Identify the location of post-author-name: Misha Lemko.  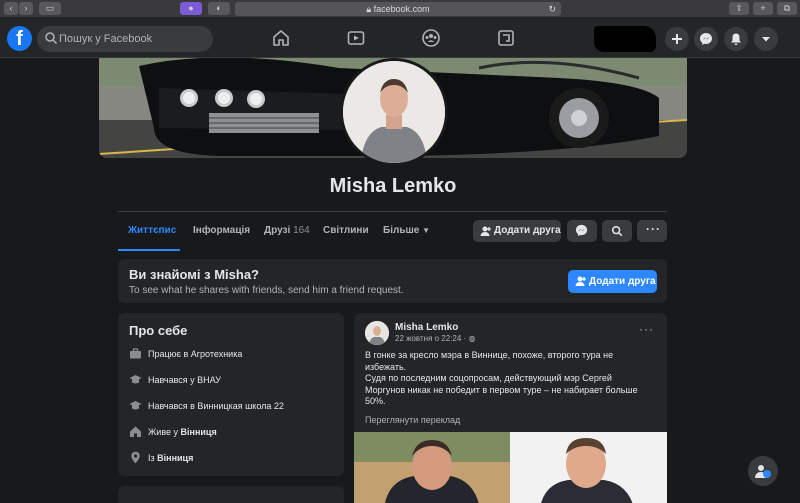
(426, 327).